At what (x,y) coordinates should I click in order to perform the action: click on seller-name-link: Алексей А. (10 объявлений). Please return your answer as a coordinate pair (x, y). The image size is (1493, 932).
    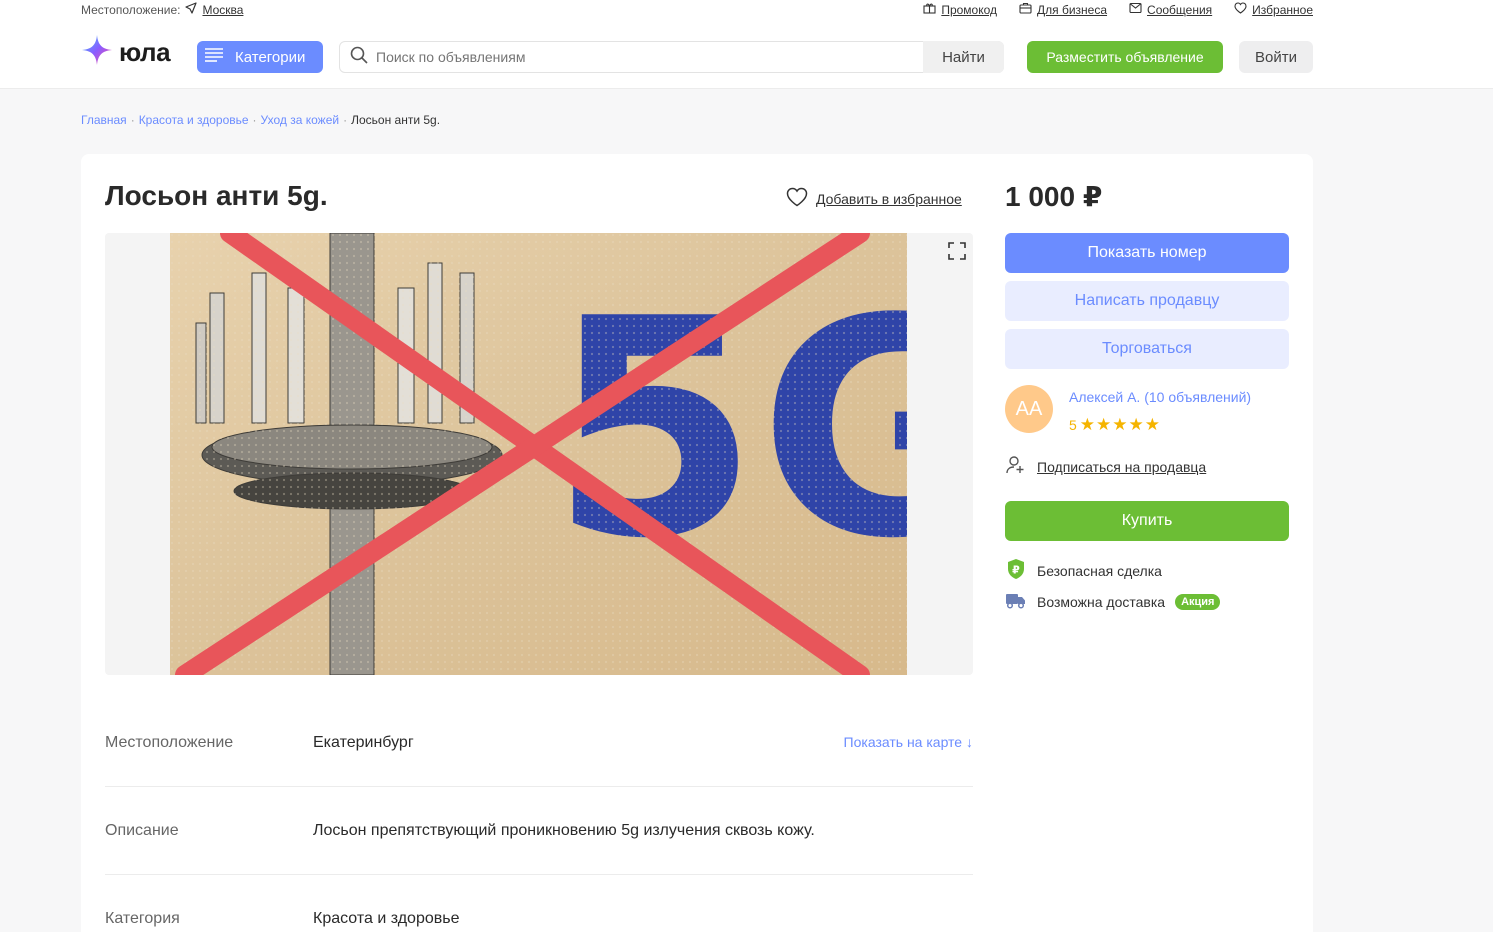
    Looking at the image, I should click on (1160, 397).